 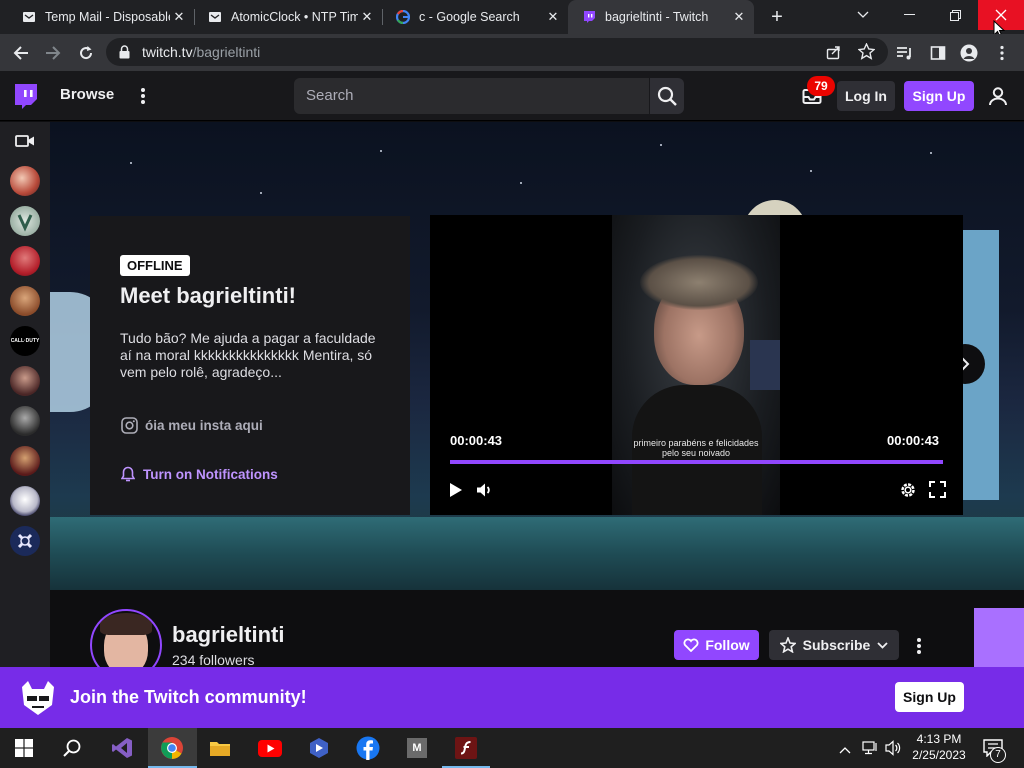 I want to click on tab-title: c - Google Search, so click(x=469, y=17).